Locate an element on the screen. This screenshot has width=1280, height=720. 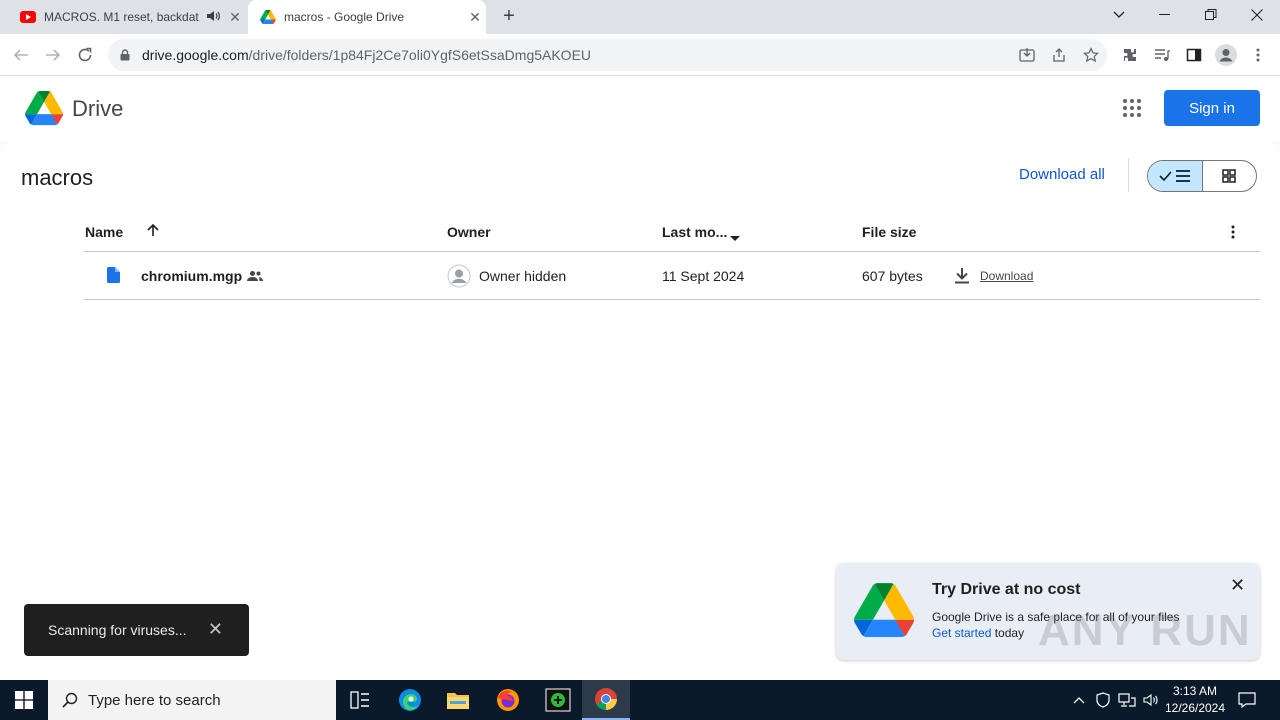
clock-time: 3:13 AM is located at coordinates (1195, 691).